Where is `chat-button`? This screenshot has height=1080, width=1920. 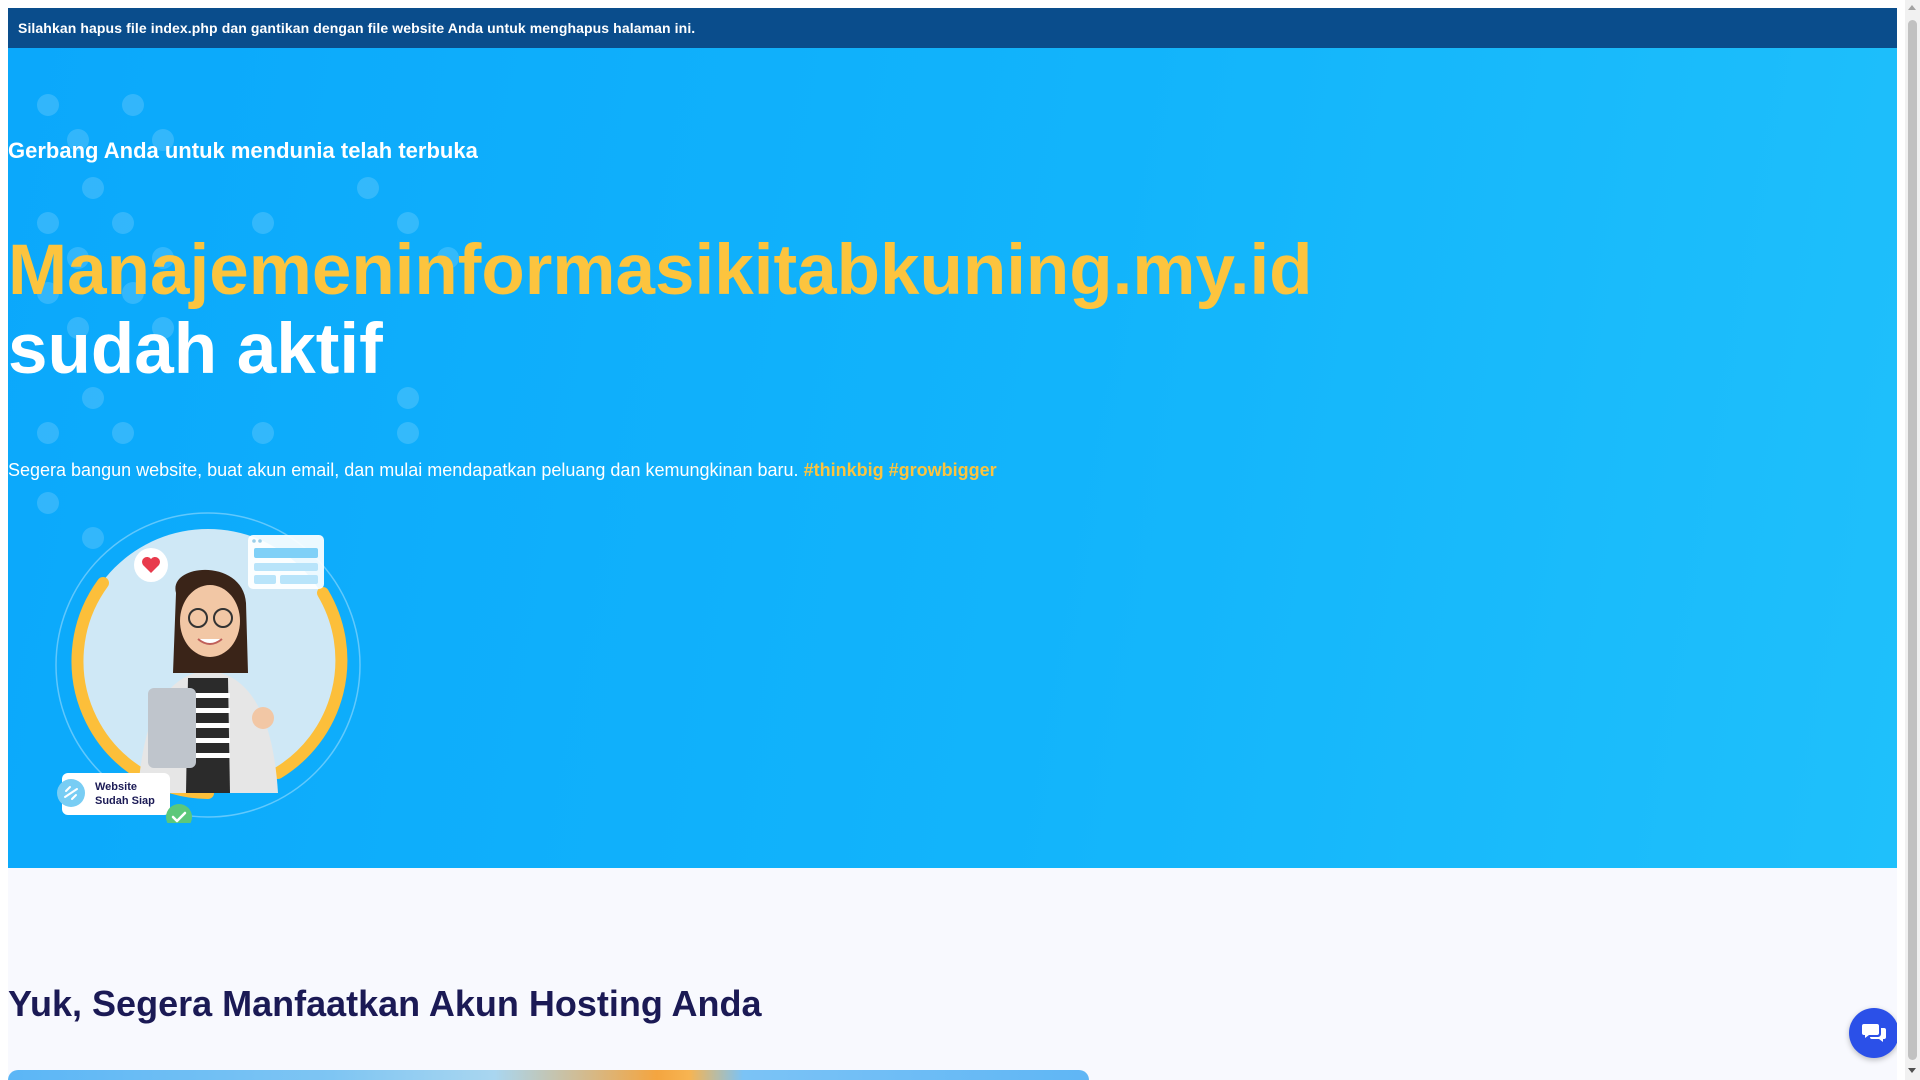 chat-button is located at coordinates (1873, 1033).